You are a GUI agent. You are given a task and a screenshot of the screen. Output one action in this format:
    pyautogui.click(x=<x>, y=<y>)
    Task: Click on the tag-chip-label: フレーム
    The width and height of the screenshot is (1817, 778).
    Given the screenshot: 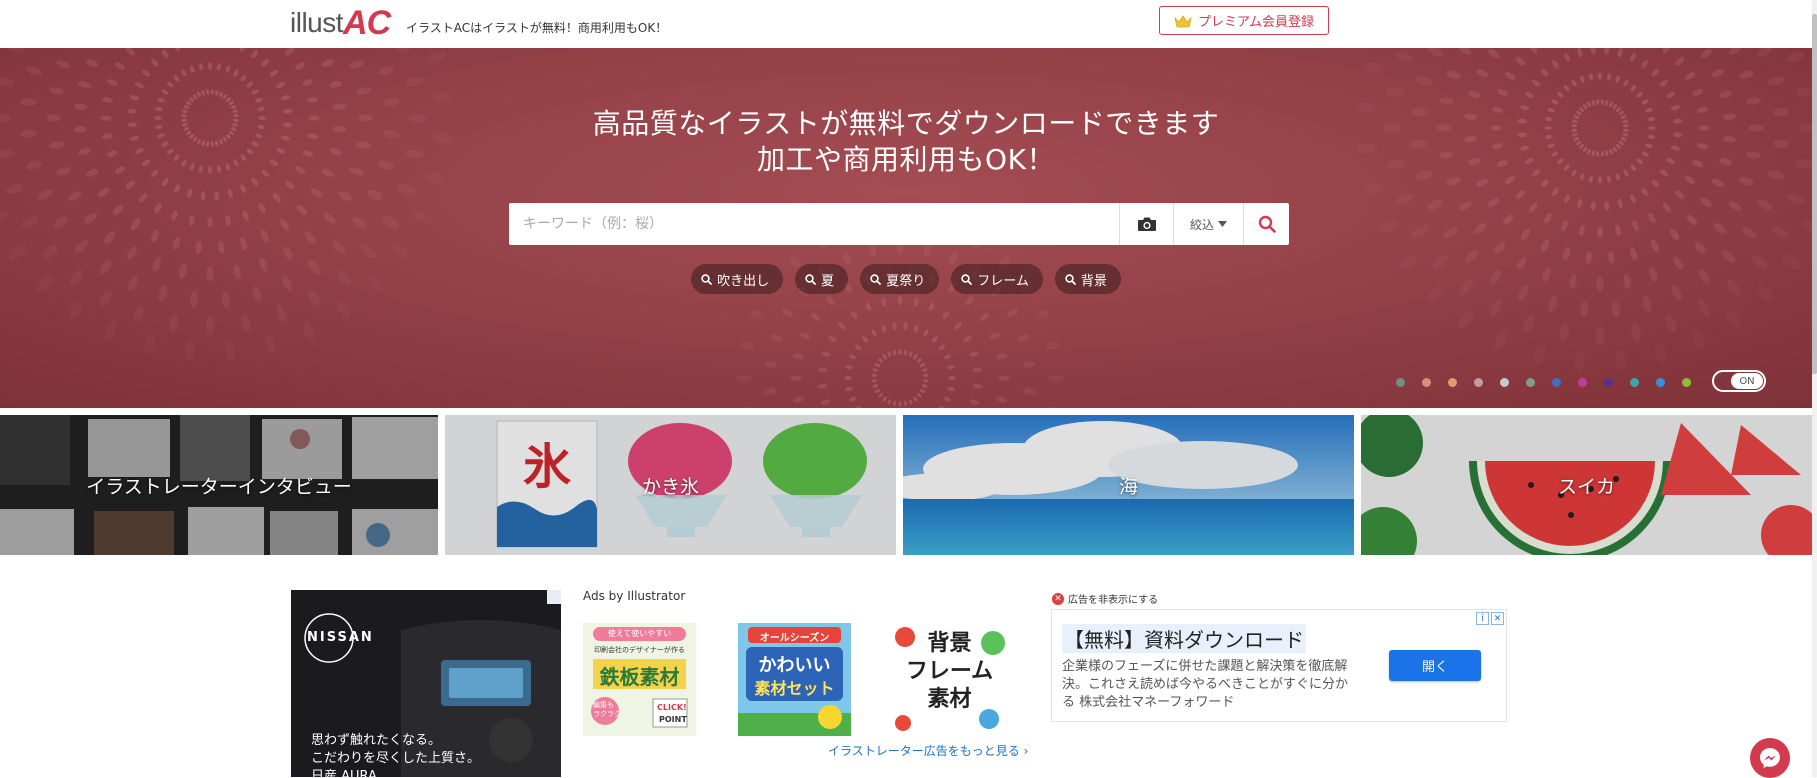 What is the action you would take?
    pyautogui.click(x=1003, y=279)
    